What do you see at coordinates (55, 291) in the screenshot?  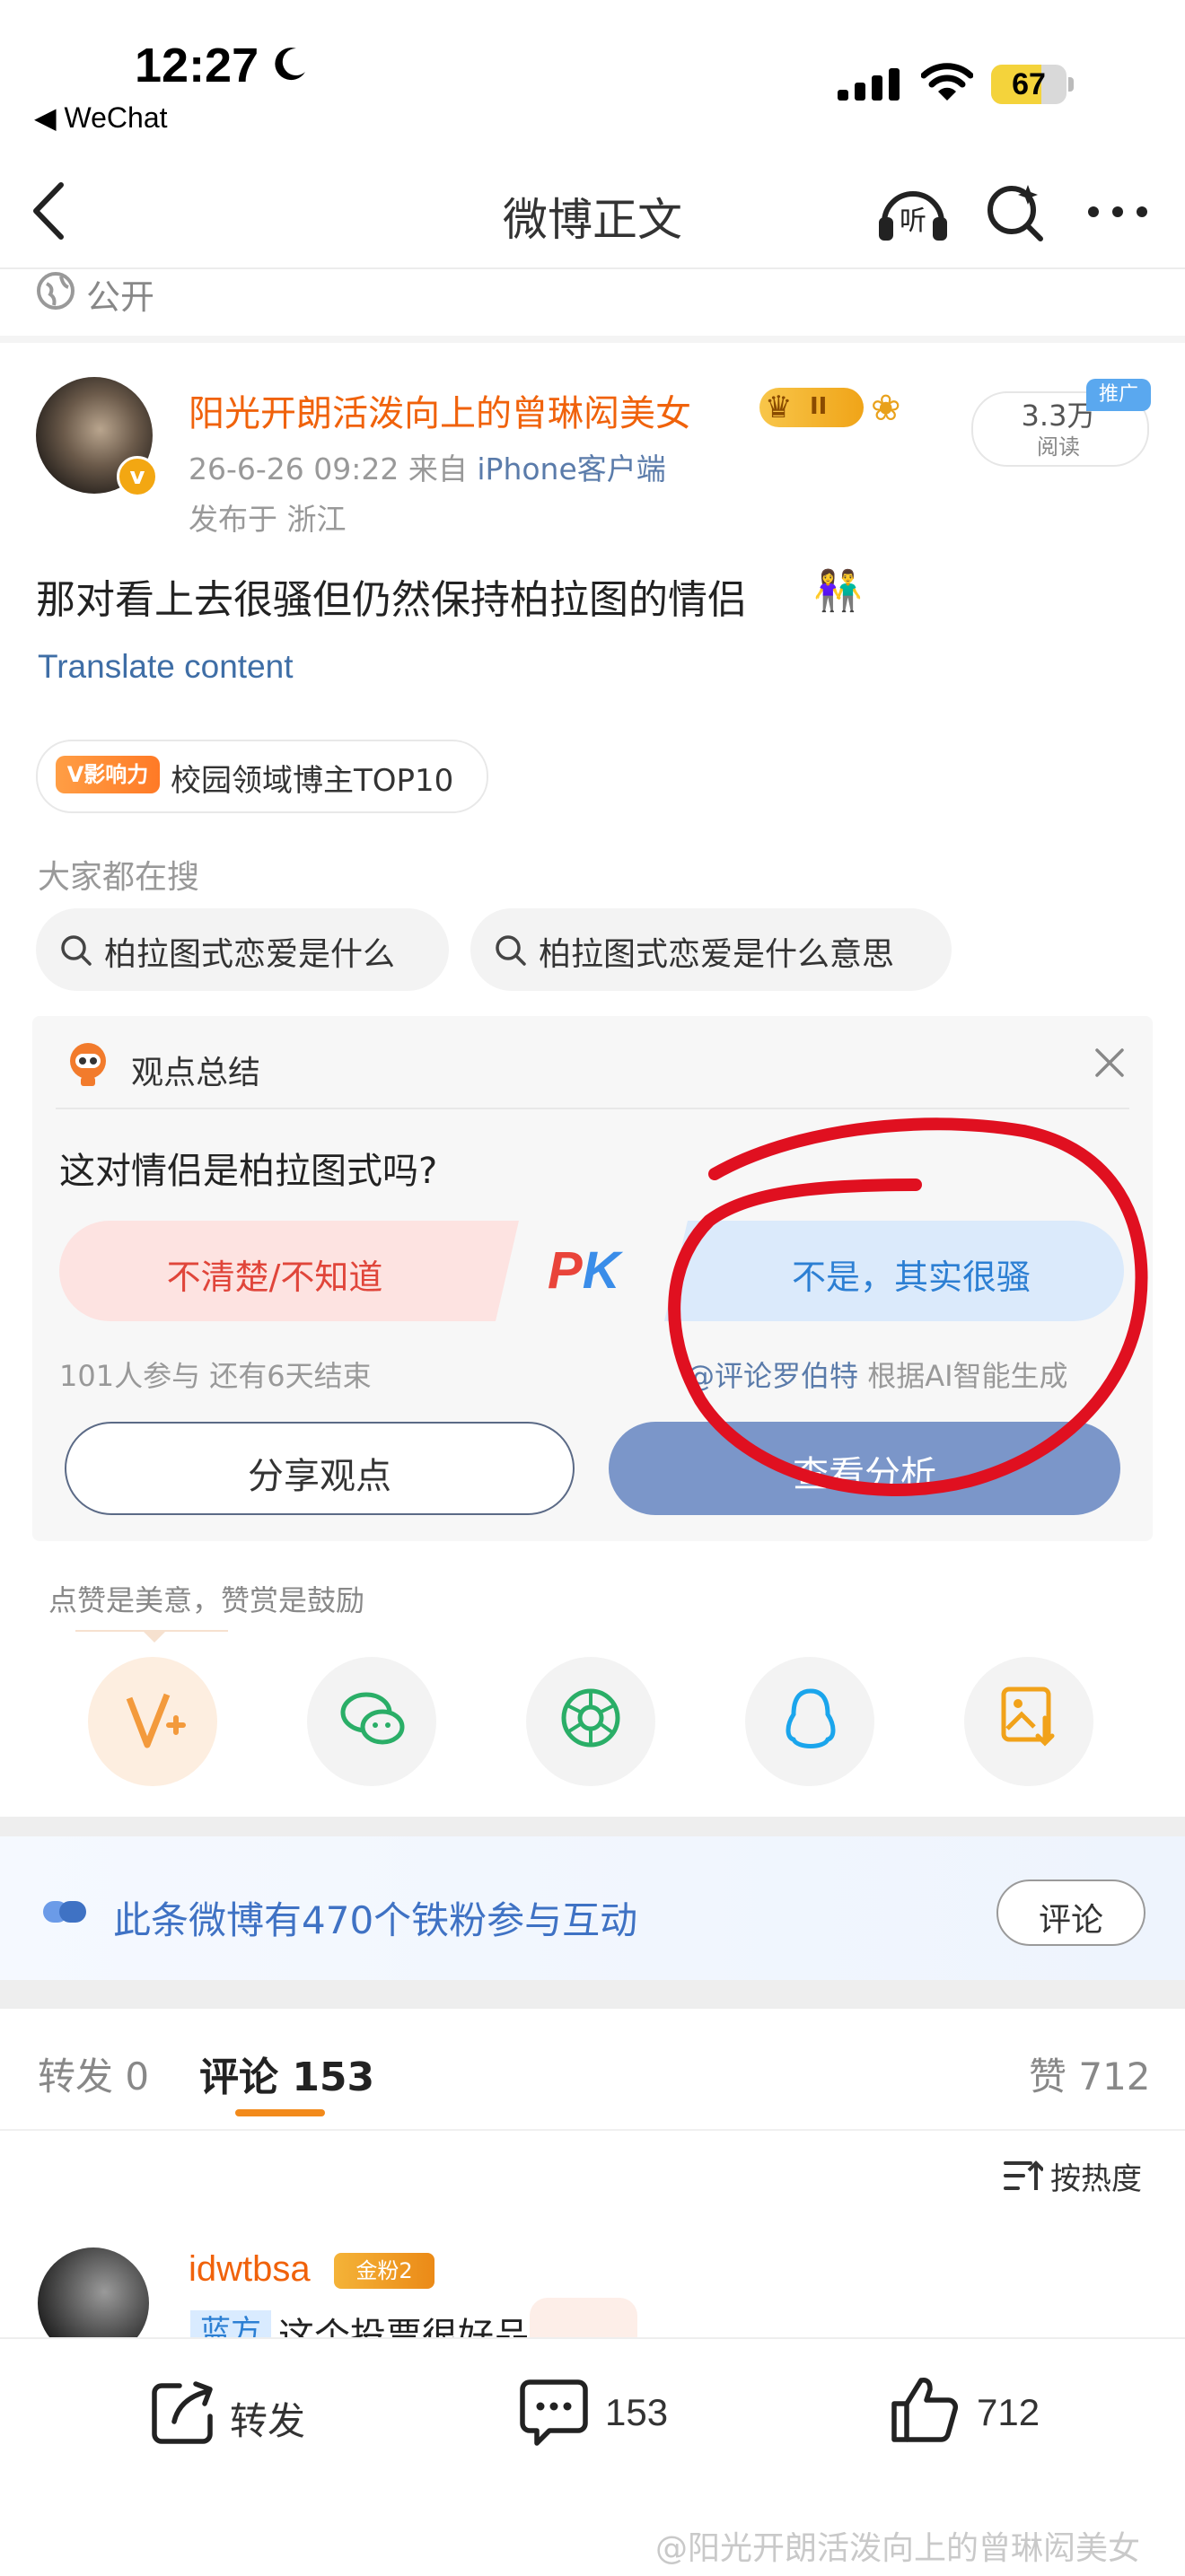 I see `globe-icon` at bounding box center [55, 291].